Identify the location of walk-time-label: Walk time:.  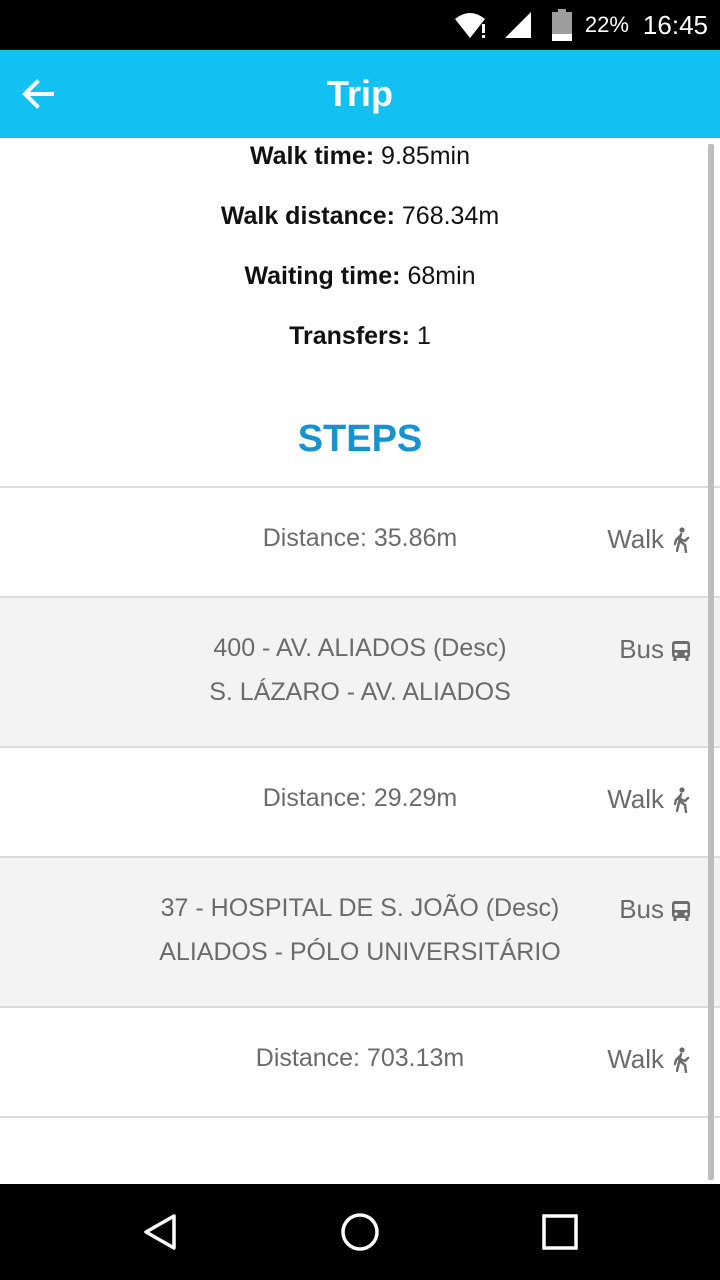
(312, 156).